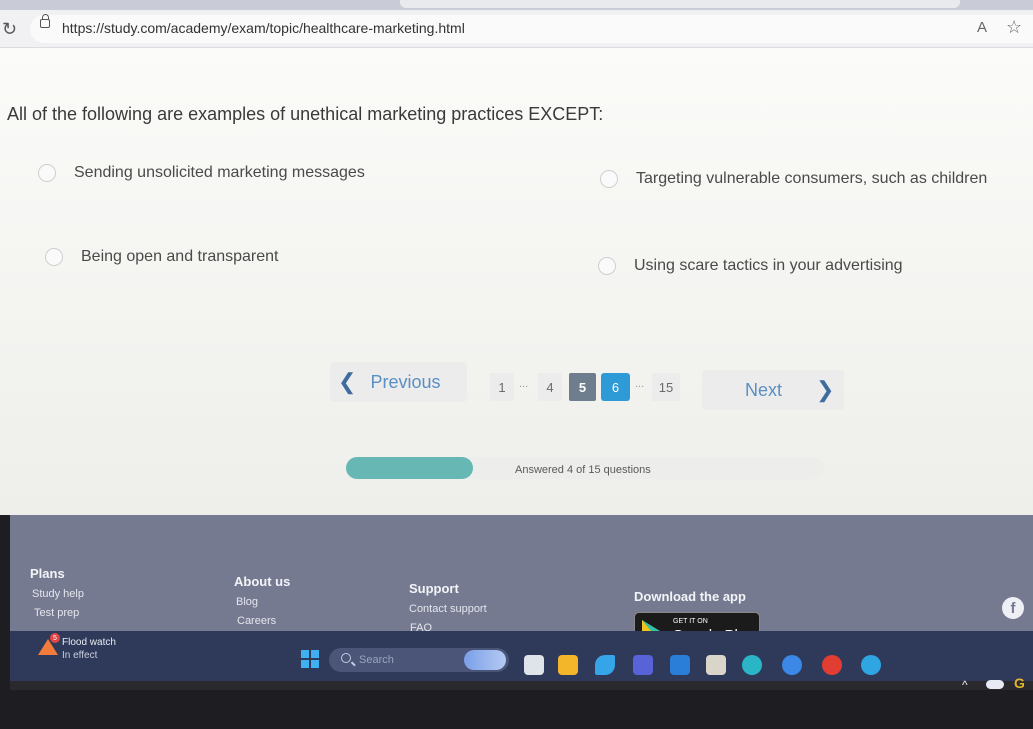 Image resolution: width=1033 pixels, height=729 pixels. What do you see at coordinates (534, 665) in the screenshot?
I see `task-view-icon` at bounding box center [534, 665].